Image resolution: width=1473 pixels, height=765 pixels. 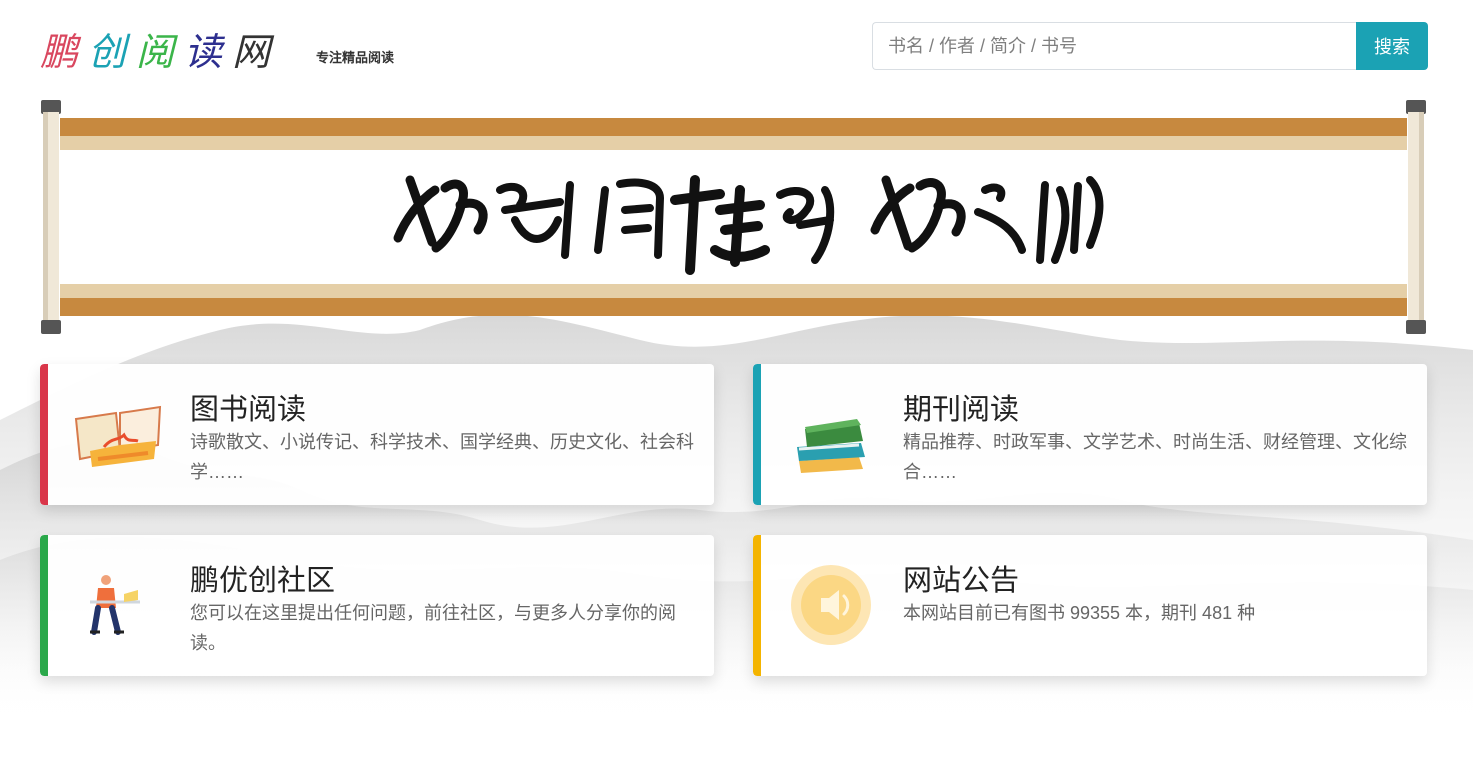 I want to click on logo-char: 鹏, so click(x=59, y=52).